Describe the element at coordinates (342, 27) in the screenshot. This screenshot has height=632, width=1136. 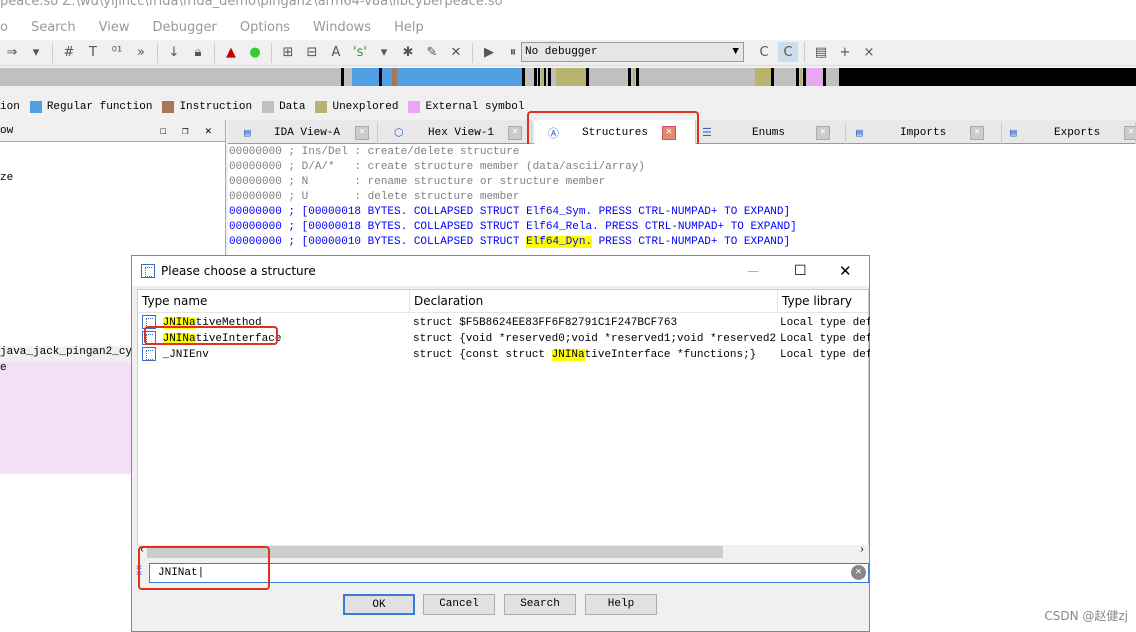
I see `menu-windows: Windows` at that location.